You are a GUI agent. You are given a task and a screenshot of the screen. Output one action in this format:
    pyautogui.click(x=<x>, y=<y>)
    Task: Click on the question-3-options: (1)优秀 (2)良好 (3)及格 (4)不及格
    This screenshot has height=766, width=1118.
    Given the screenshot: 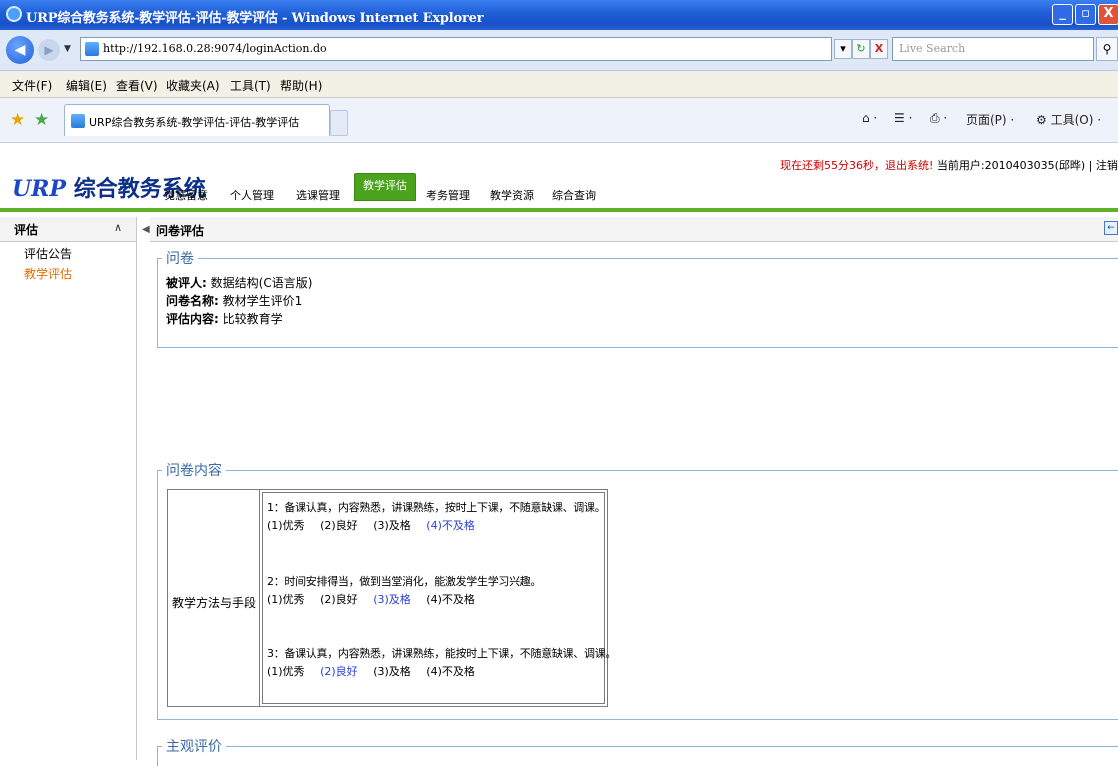 What is the action you would take?
    pyautogui.click(x=377, y=671)
    